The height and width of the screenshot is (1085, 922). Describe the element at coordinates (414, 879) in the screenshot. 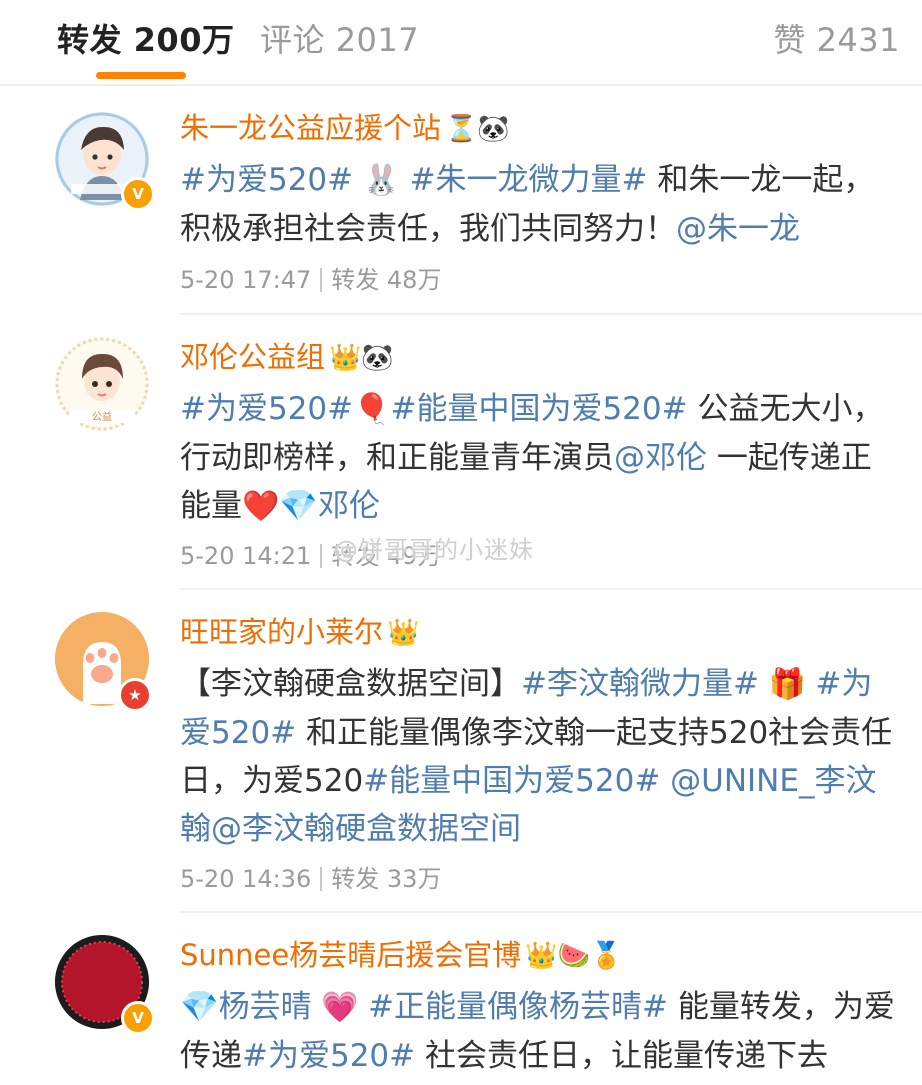

I see `repost-count: 33万` at that location.